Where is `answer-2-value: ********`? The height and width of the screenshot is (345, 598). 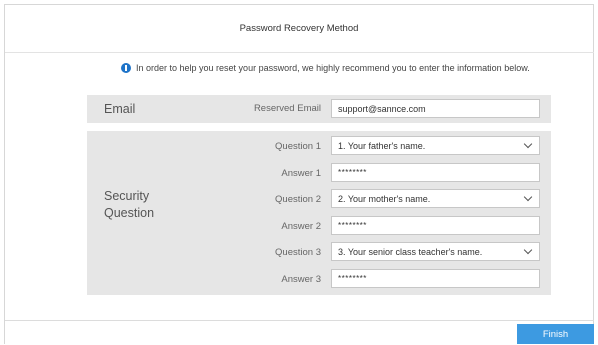 answer-2-value: ******** is located at coordinates (352, 225).